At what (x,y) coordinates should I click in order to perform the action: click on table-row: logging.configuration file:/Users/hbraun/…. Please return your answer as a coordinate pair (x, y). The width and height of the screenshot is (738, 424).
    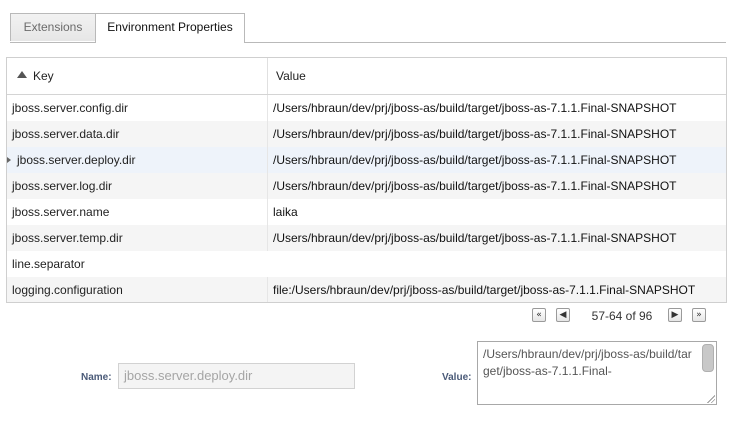
    Looking at the image, I should click on (366, 289).